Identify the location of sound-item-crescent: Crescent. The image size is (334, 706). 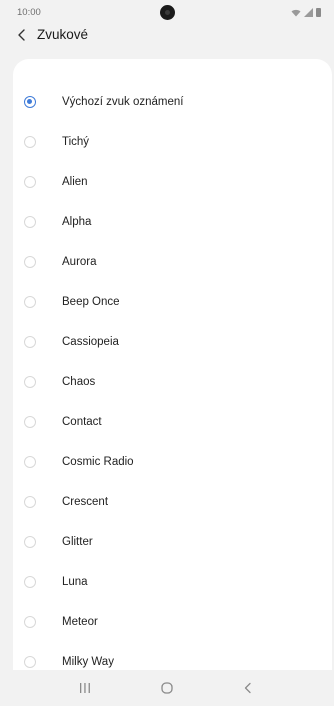
(172, 502).